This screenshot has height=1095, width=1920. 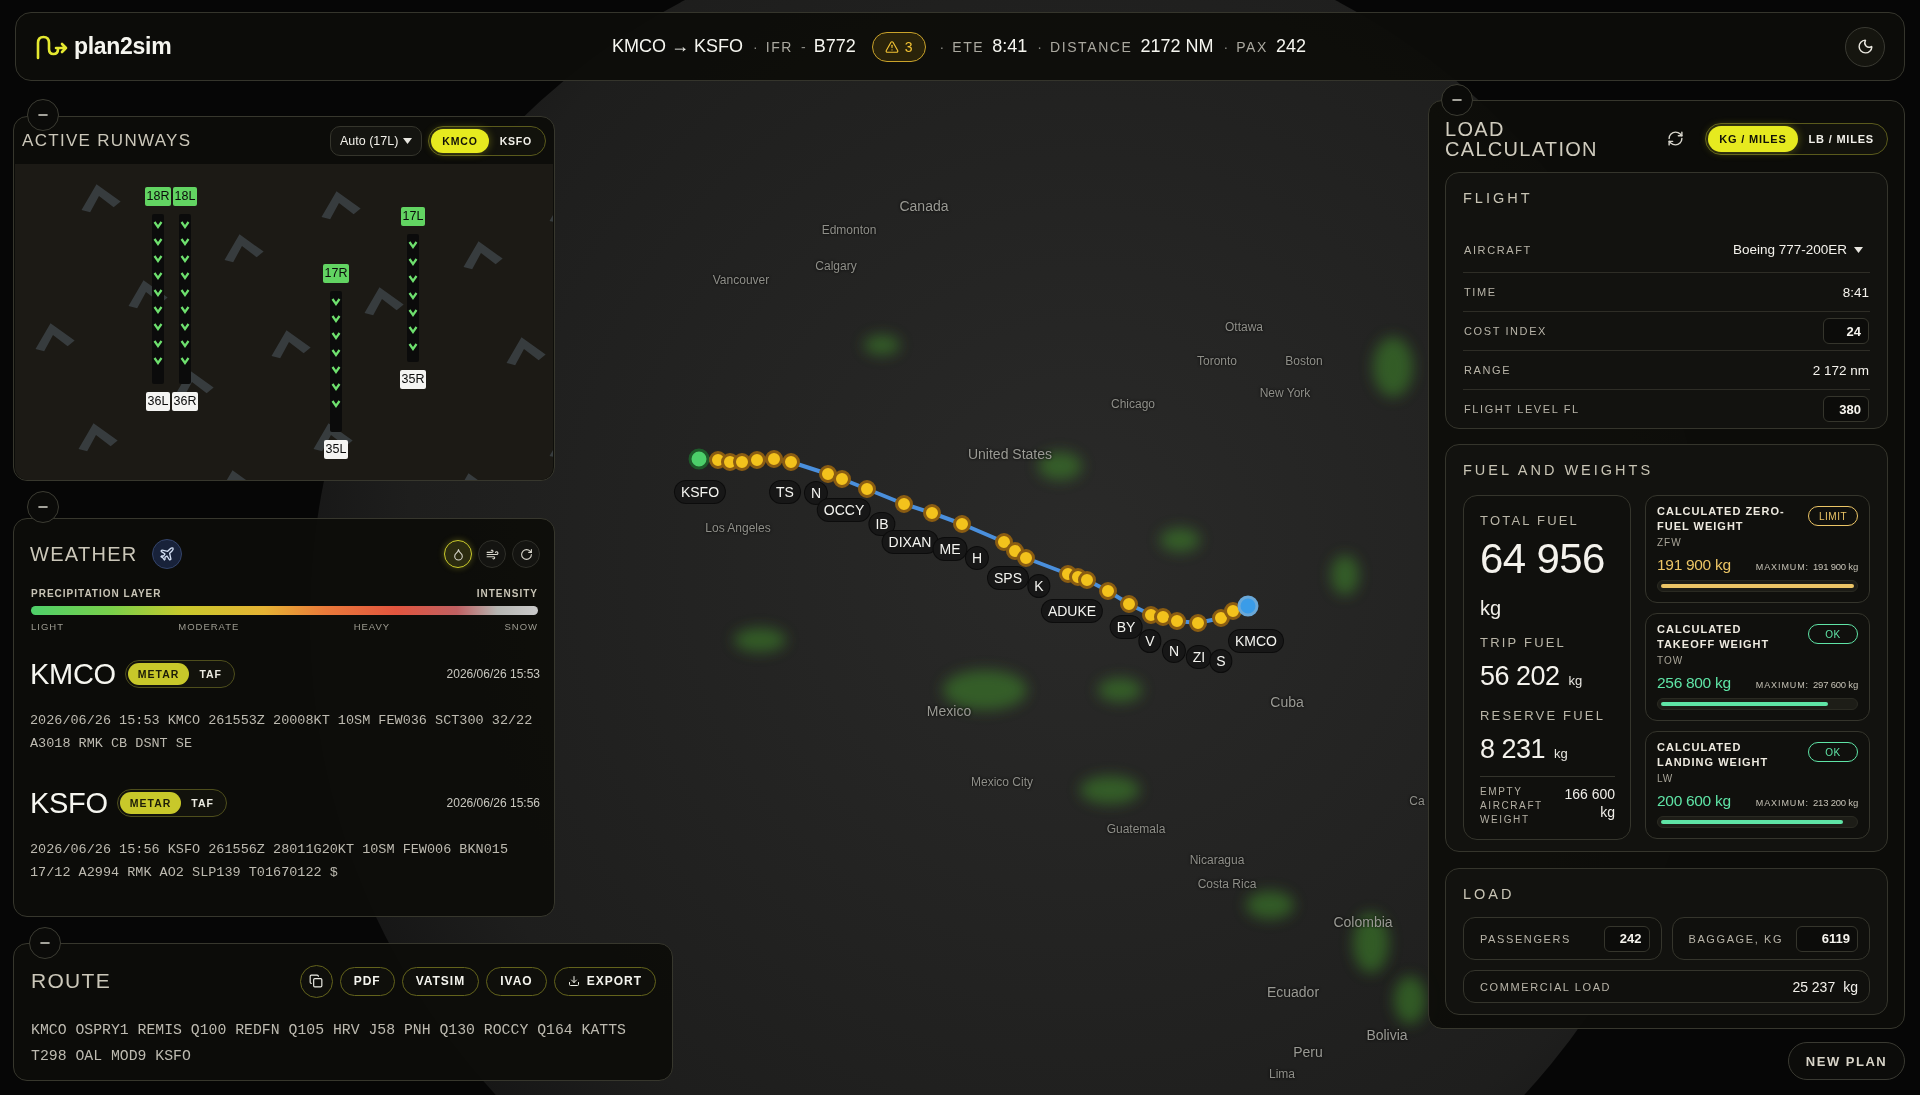 I want to click on number-input: 380, so click(x=1846, y=409).